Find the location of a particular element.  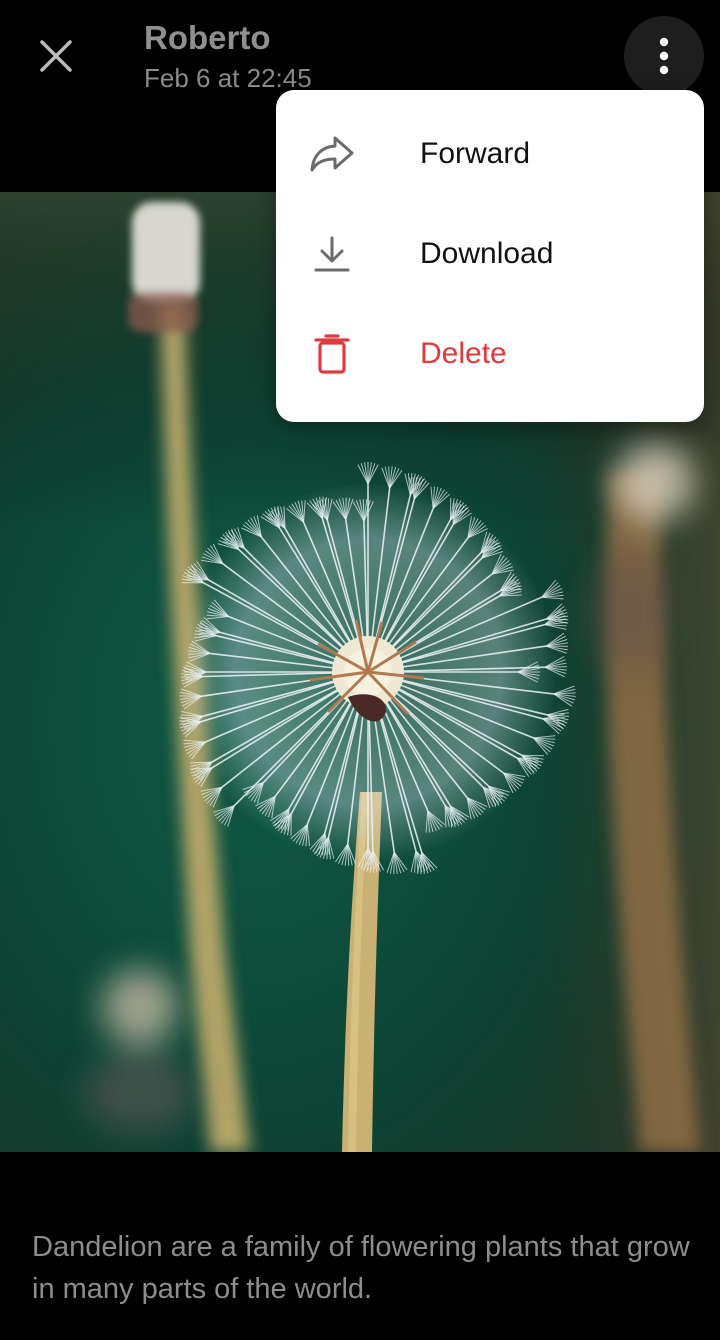

menu-item-forward: Forward is located at coordinates (490, 154).